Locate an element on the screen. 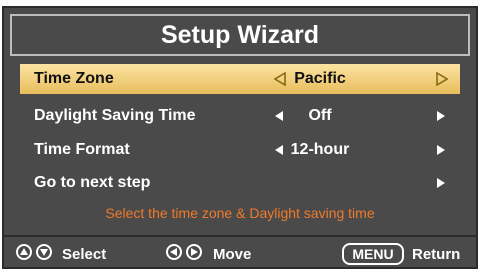 The height and width of the screenshot is (273, 486). menu-item-label: Time Format is located at coordinates (82, 149).